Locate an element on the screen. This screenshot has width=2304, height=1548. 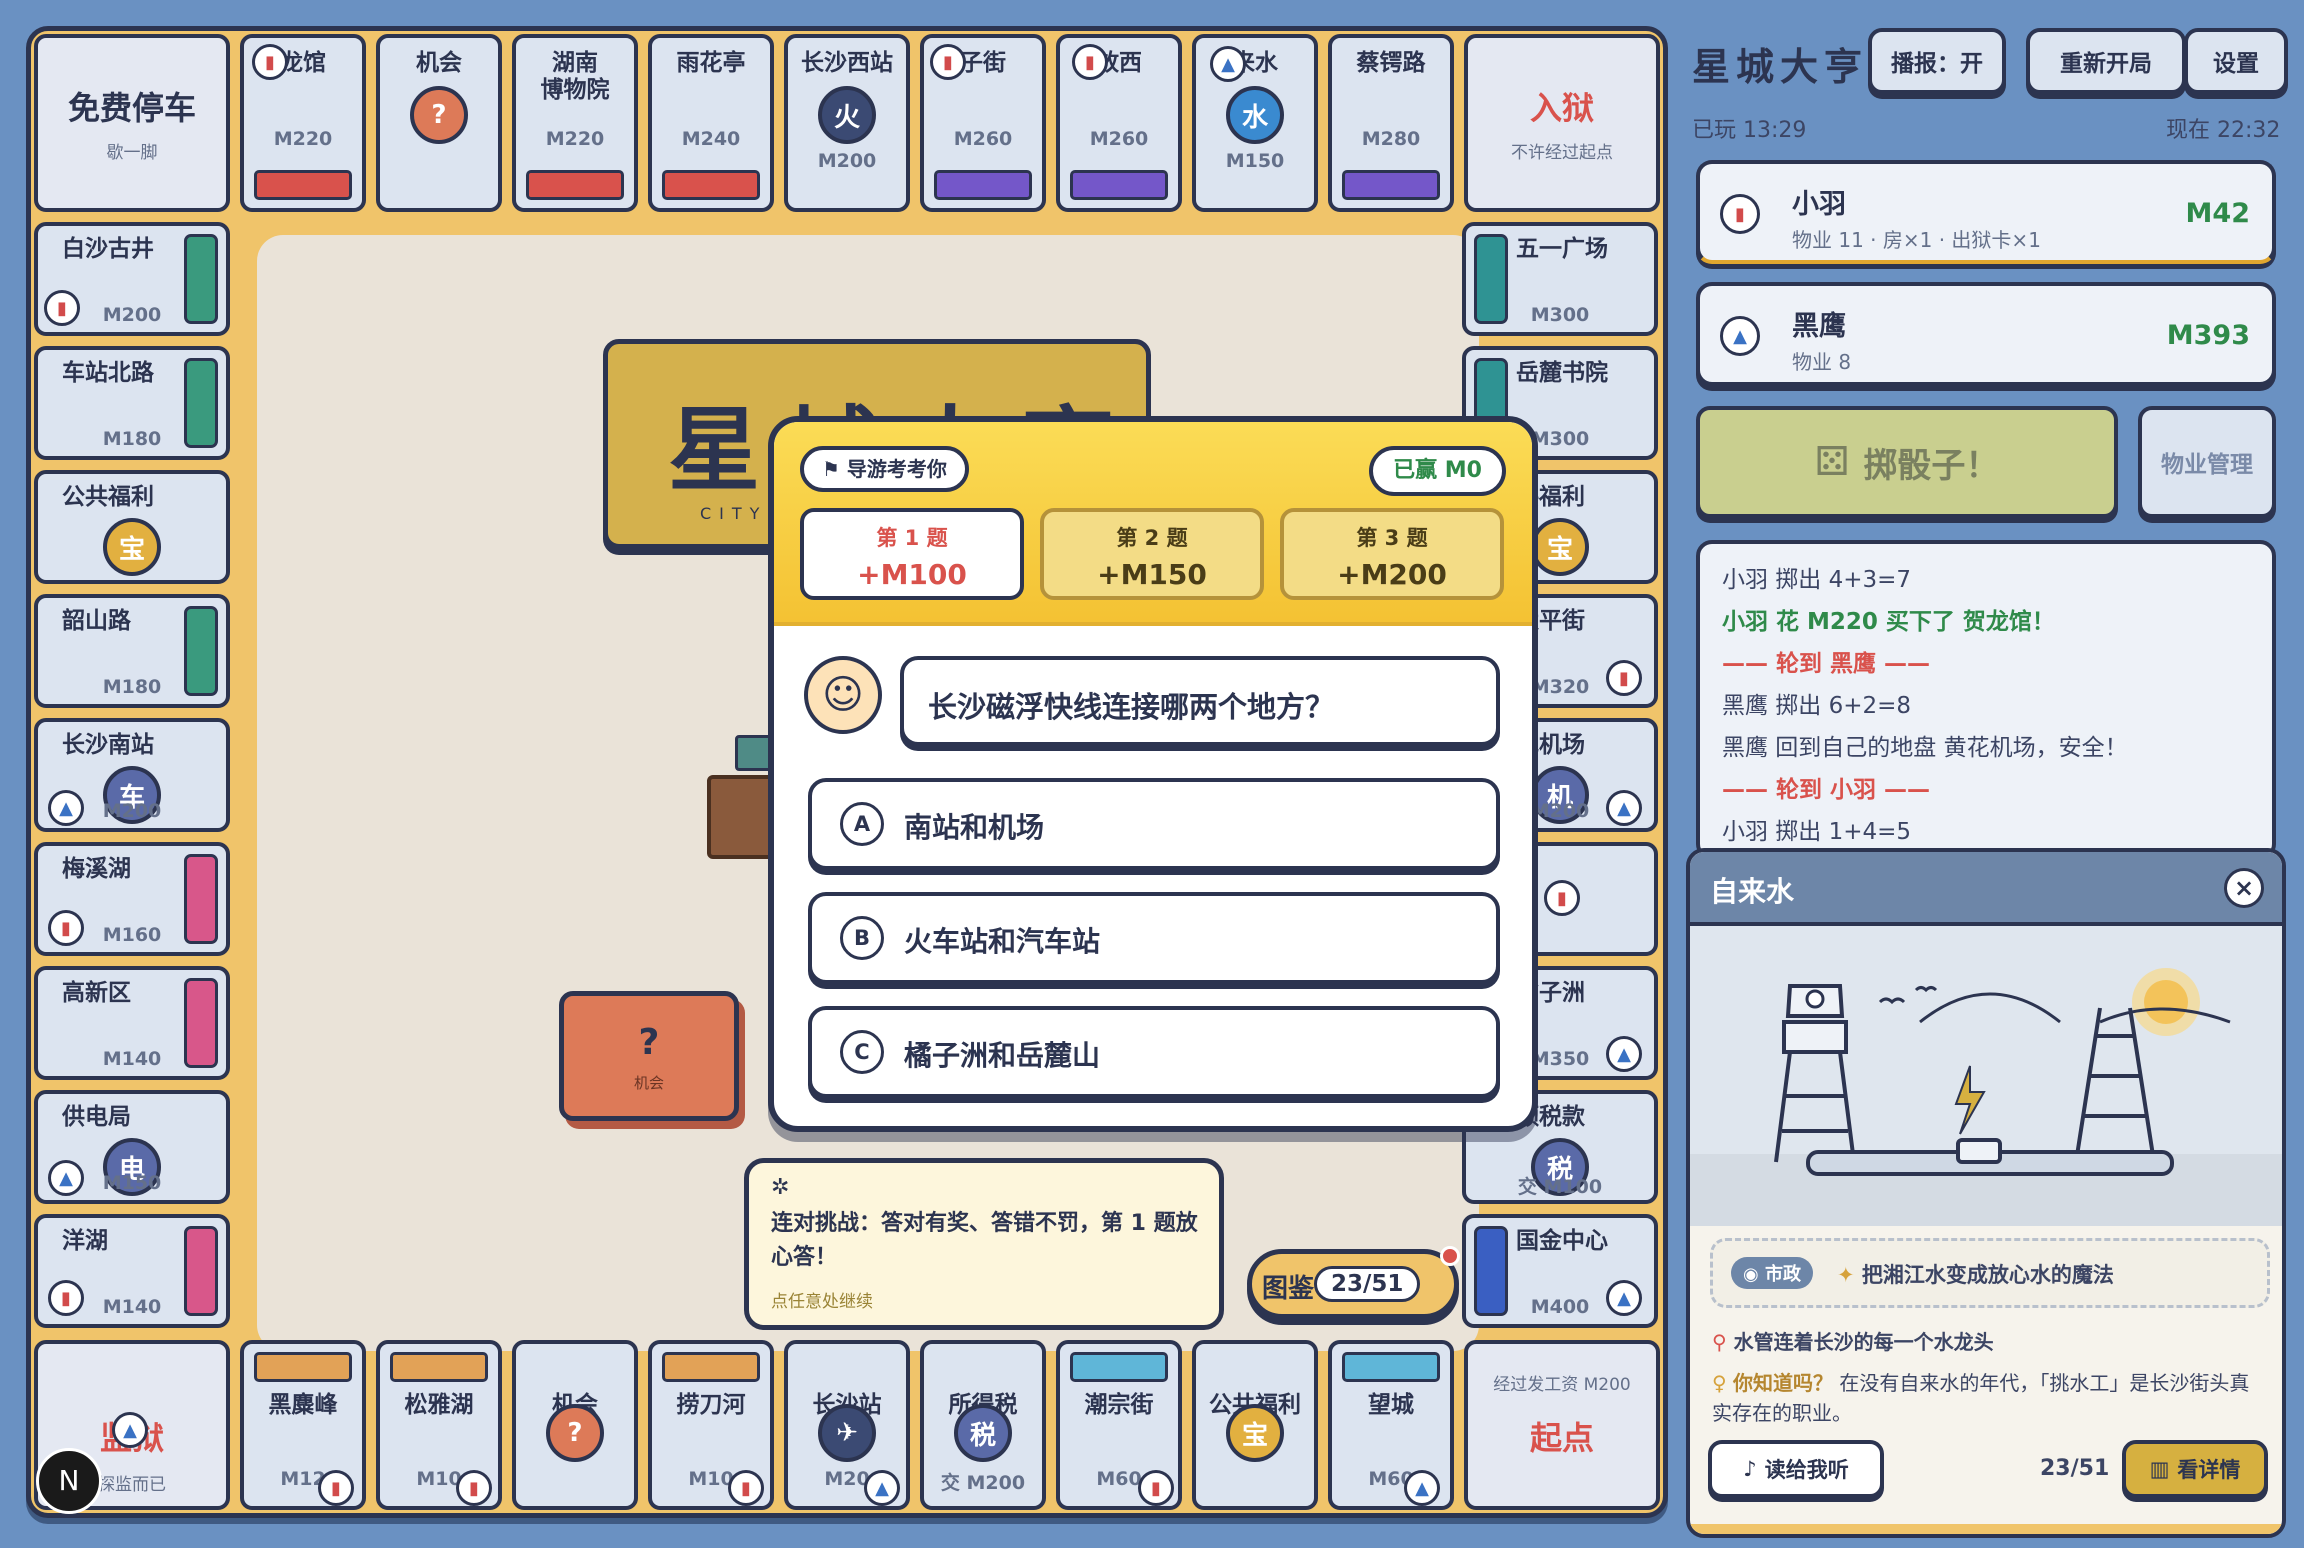
view-details-button: ▥ 看详情 is located at coordinates (2195, 1469).